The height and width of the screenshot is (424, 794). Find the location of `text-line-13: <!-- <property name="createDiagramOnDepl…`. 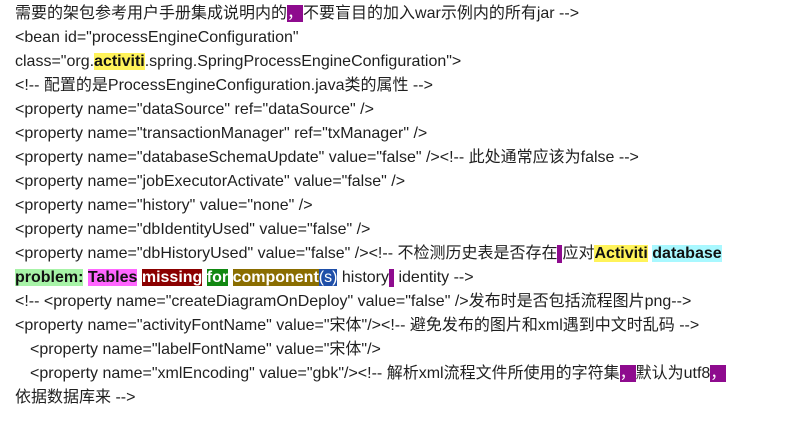

text-line-13: <!-- <property name="createDiagramOnDepl… is located at coordinates (353, 301).